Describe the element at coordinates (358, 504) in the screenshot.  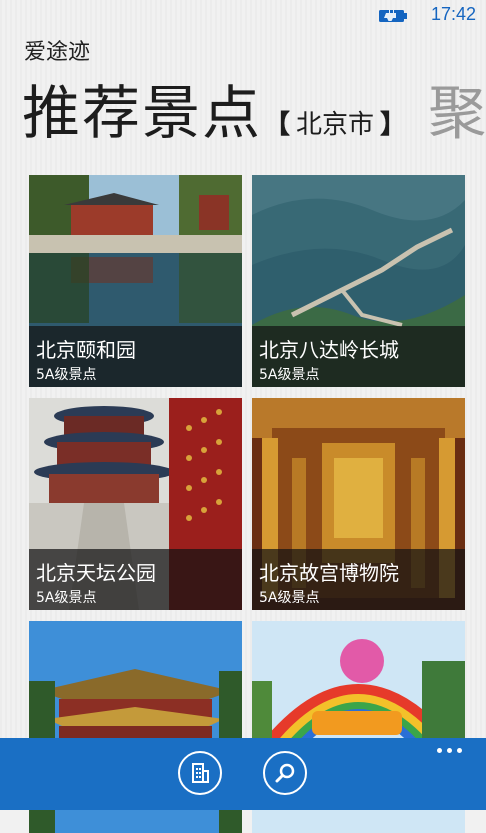
I see `attraction-tile-palace-museum: 北京故宫博物院 5A级景点` at that location.